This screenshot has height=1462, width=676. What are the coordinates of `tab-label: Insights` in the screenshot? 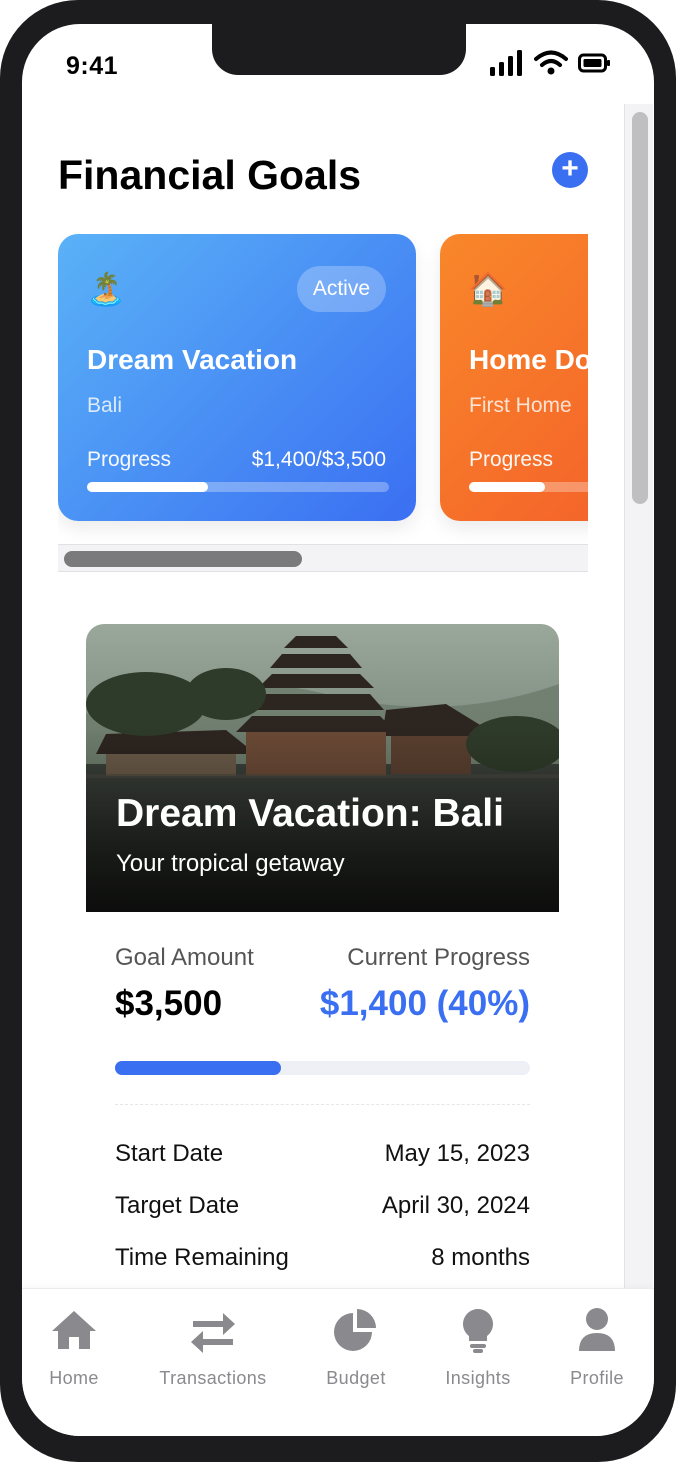 It's located at (478, 1378).